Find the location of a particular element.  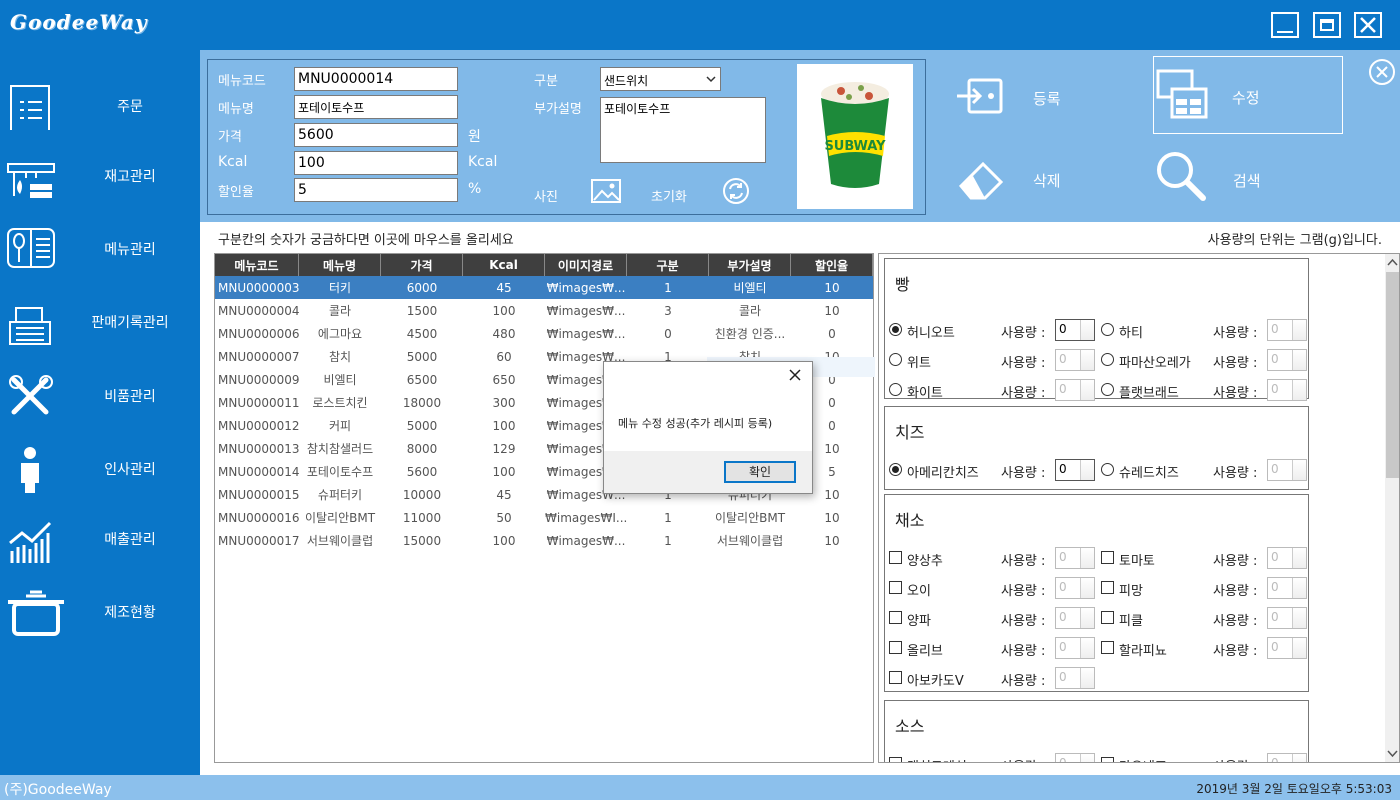

ingredient-option: 아보카도V 사용량 : 0 is located at coordinates (990, 678).